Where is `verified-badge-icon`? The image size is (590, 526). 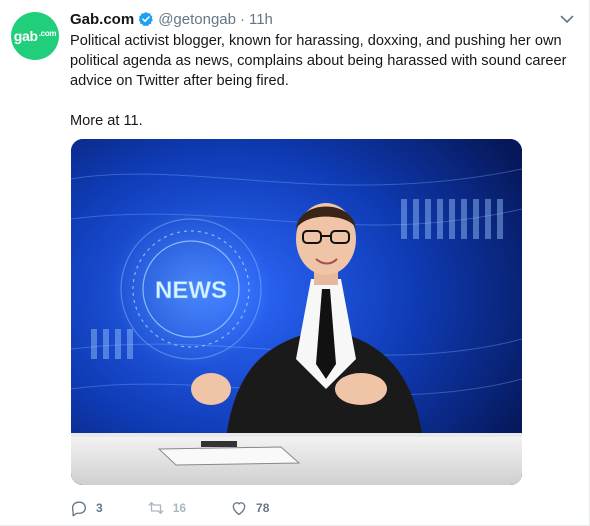 verified-badge-icon is located at coordinates (145, 19).